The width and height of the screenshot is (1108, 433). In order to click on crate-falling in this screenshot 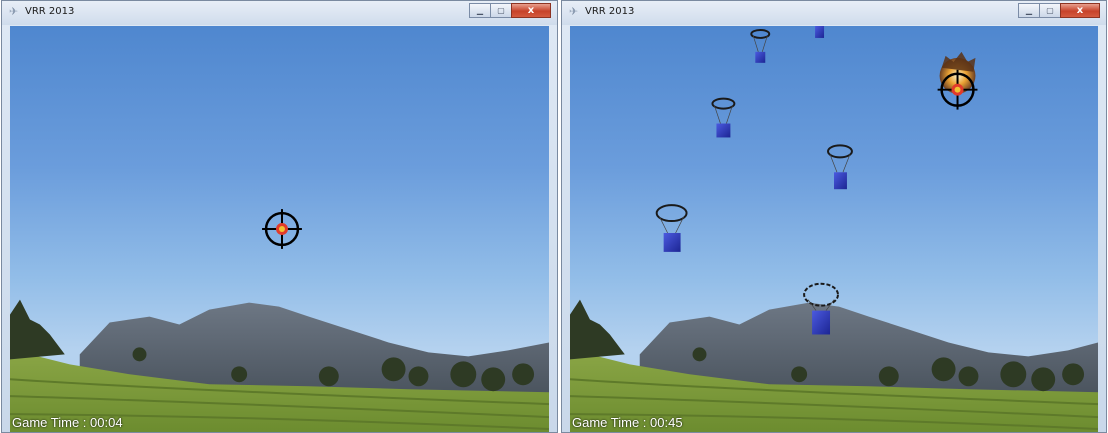, I will do `click(820, 32)`.